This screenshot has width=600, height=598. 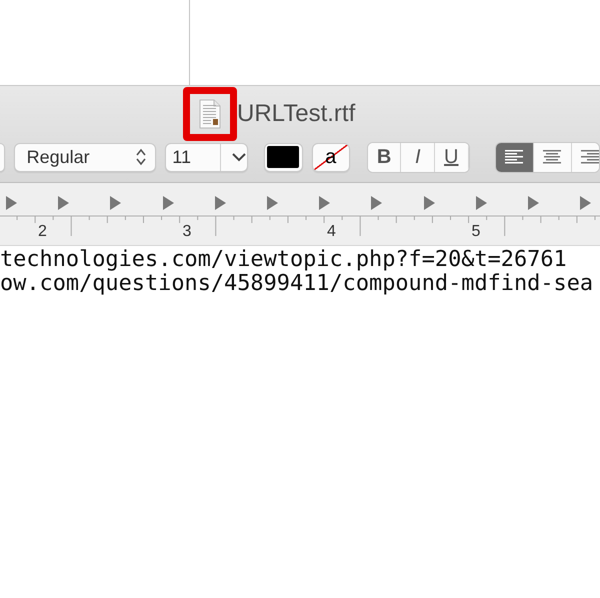 What do you see at coordinates (331, 232) in the screenshot?
I see `ruler-number: 4` at bounding box center [331, 232].